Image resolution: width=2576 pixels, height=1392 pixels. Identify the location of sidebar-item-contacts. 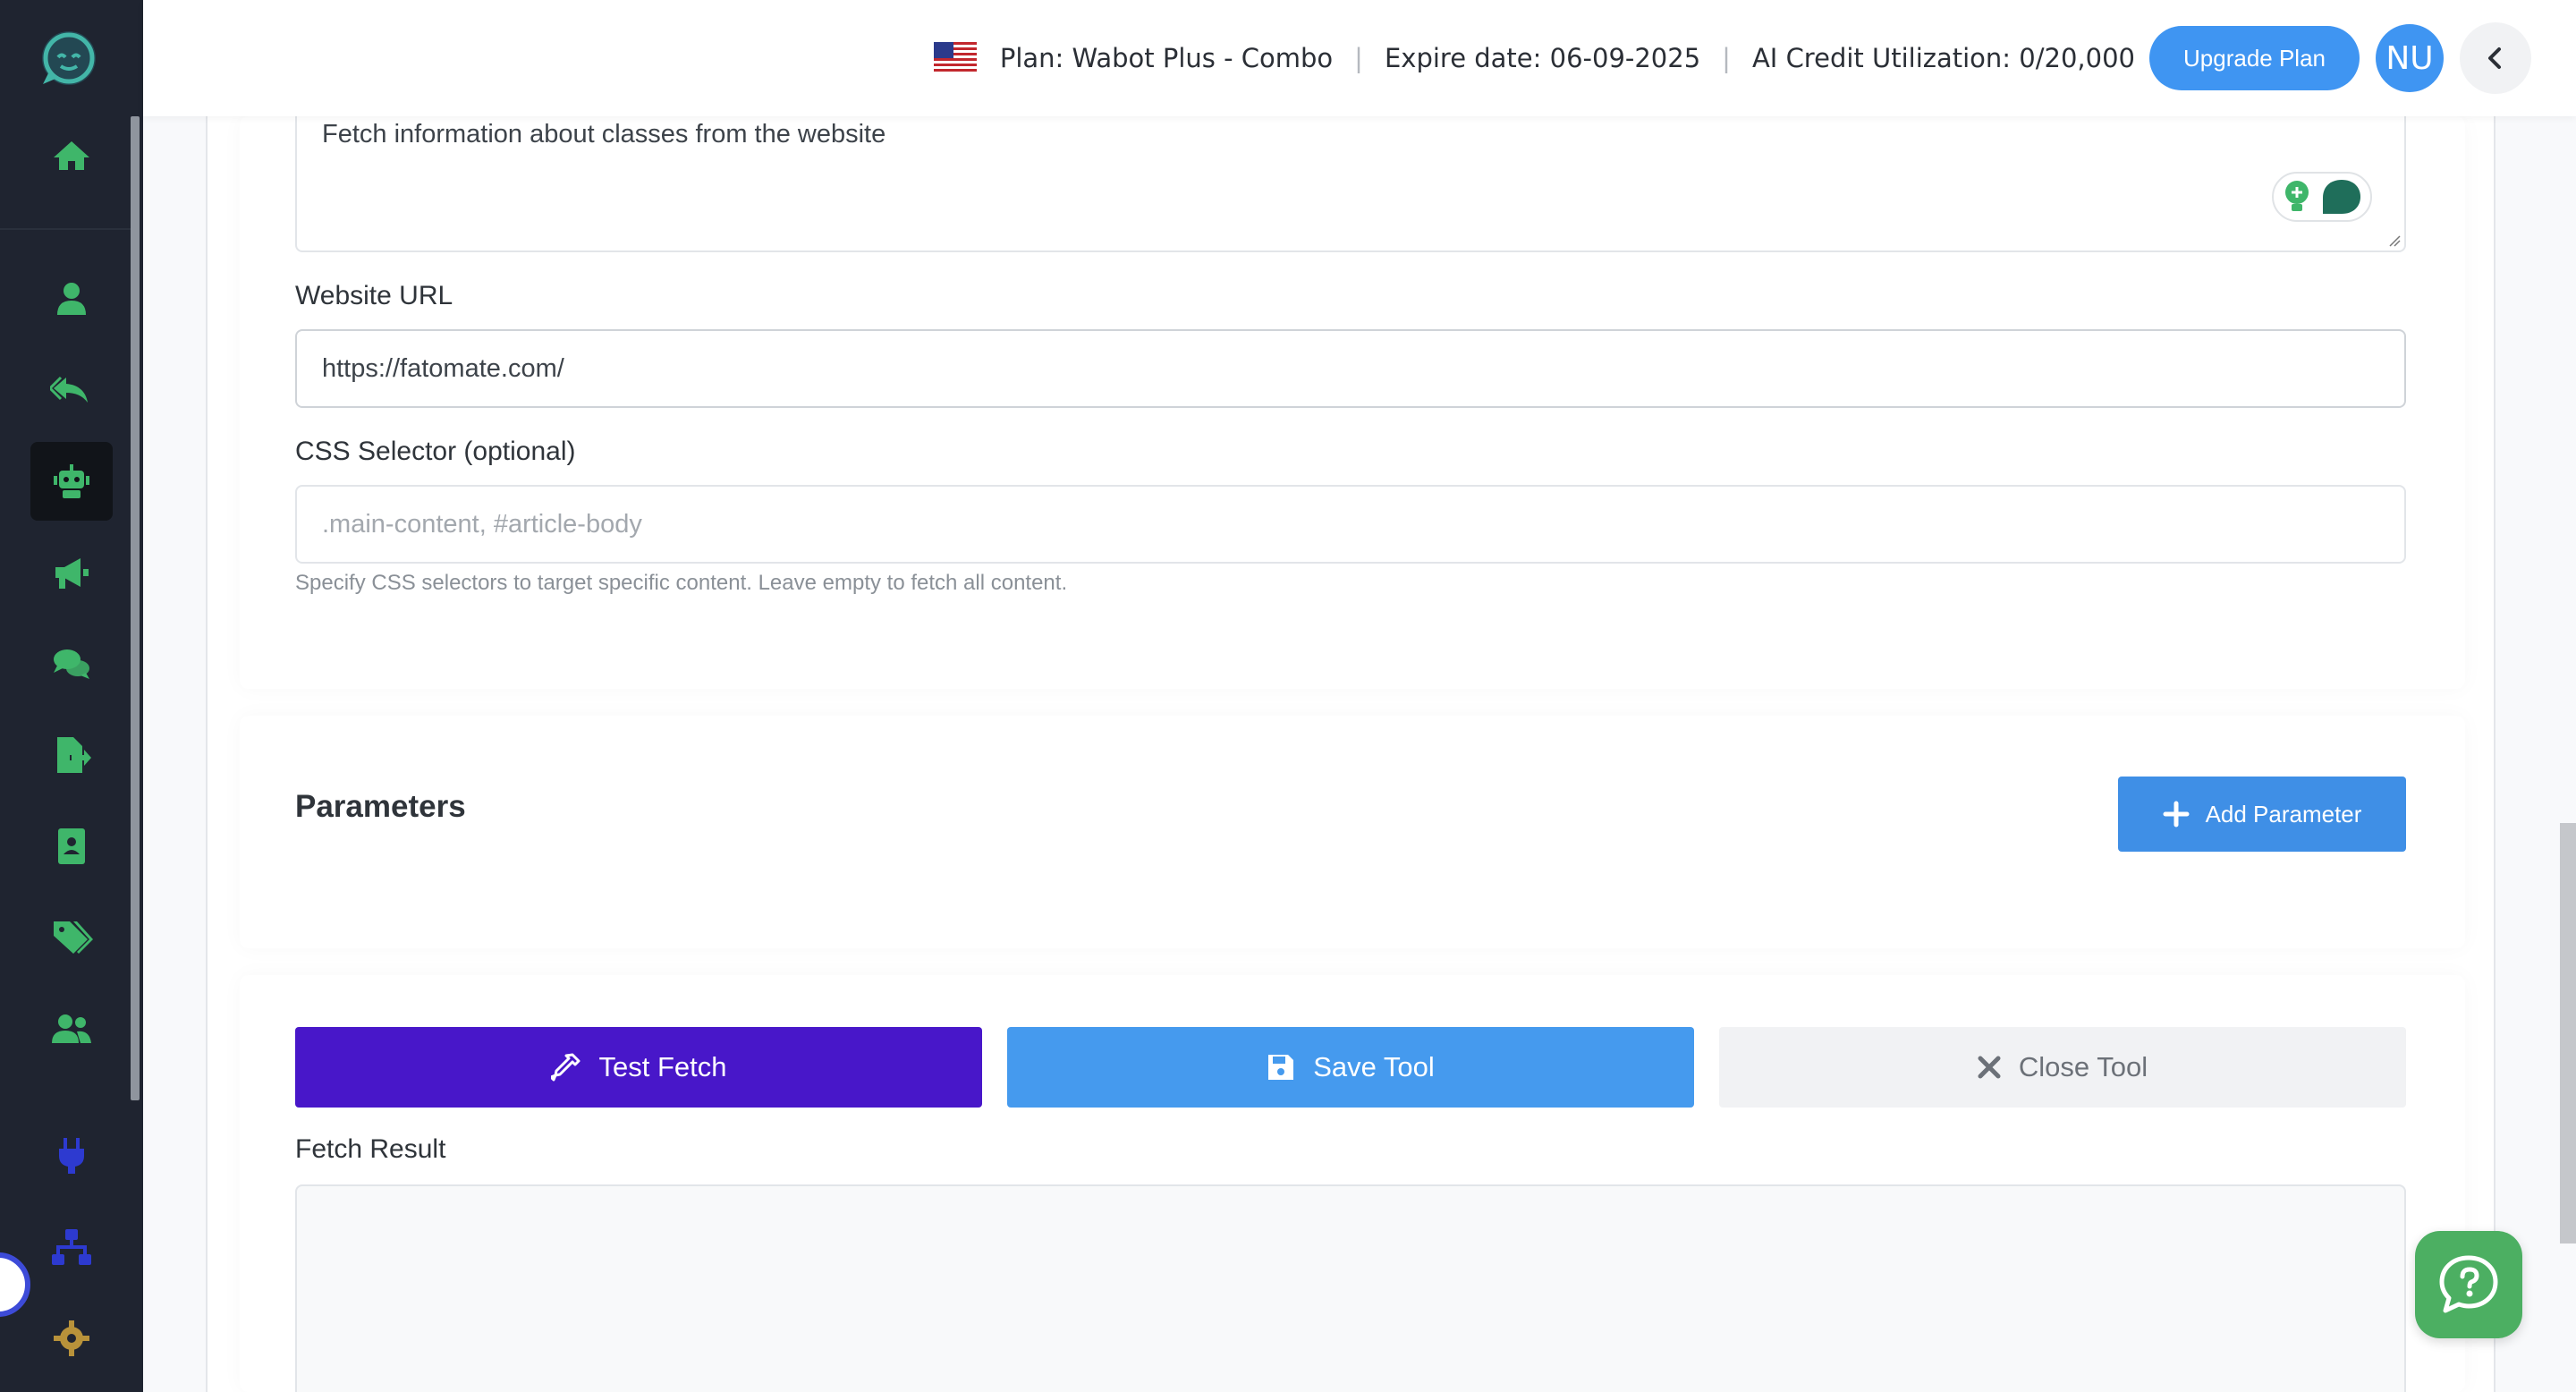
(71, 846).